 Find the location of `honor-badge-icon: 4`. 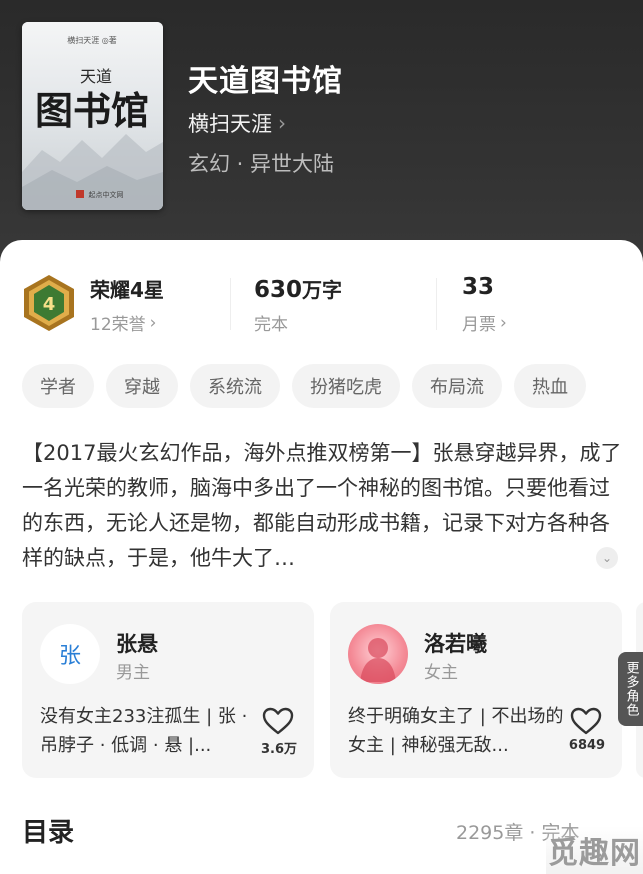

honor-badge-icon: 4 is located at coordinates (49, 303).